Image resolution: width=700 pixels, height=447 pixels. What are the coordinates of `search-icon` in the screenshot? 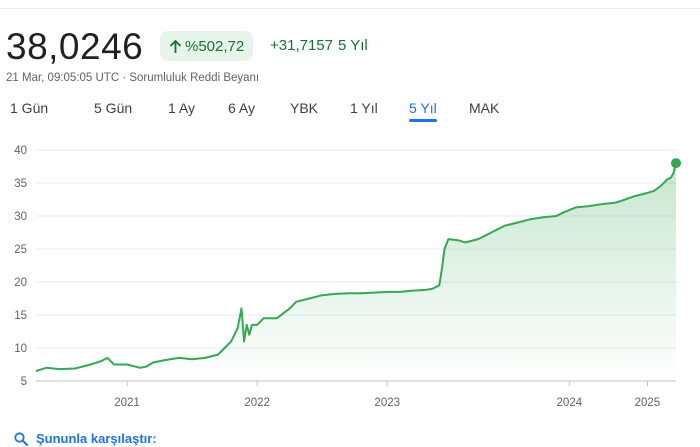 It's located at (21, 438).